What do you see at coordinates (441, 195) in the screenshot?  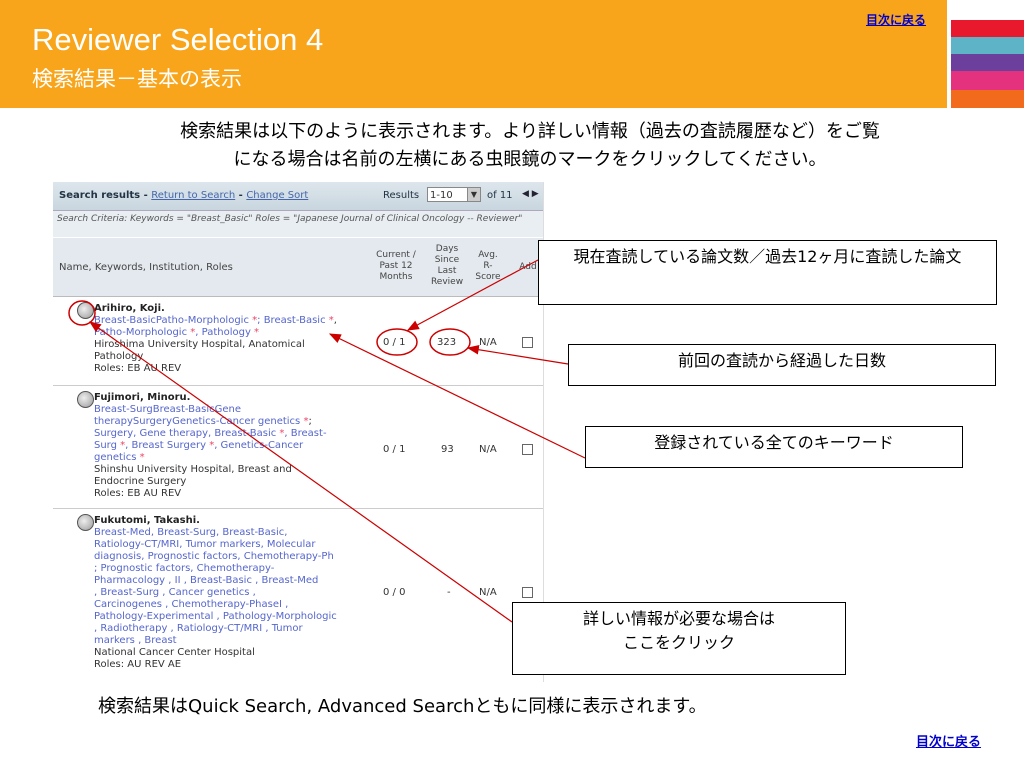 I see `results-range-value: 1-10` at bounding box center [441, 195].